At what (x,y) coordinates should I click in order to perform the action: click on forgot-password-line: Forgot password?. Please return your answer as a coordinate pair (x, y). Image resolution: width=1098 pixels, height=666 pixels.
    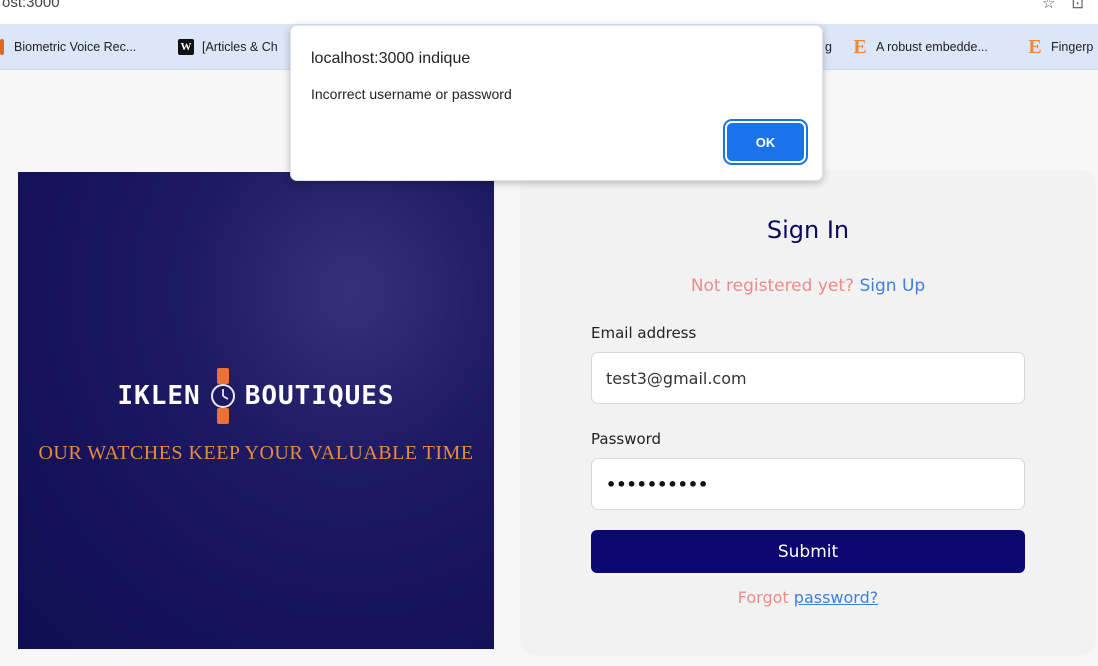
    Looking at the image, I should click on (808, 597).